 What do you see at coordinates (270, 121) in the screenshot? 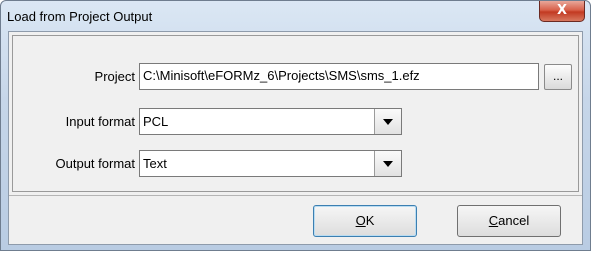
I see `input-format-select: PCL` at bounding box center [270, 121].